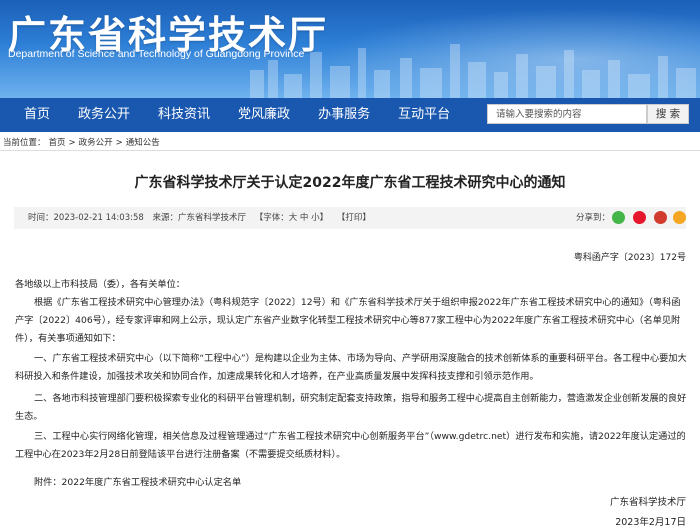  Describe the element at coordinates (344, 115) in the screenshot. I see `nav-item-services: 办事服务` at that location.